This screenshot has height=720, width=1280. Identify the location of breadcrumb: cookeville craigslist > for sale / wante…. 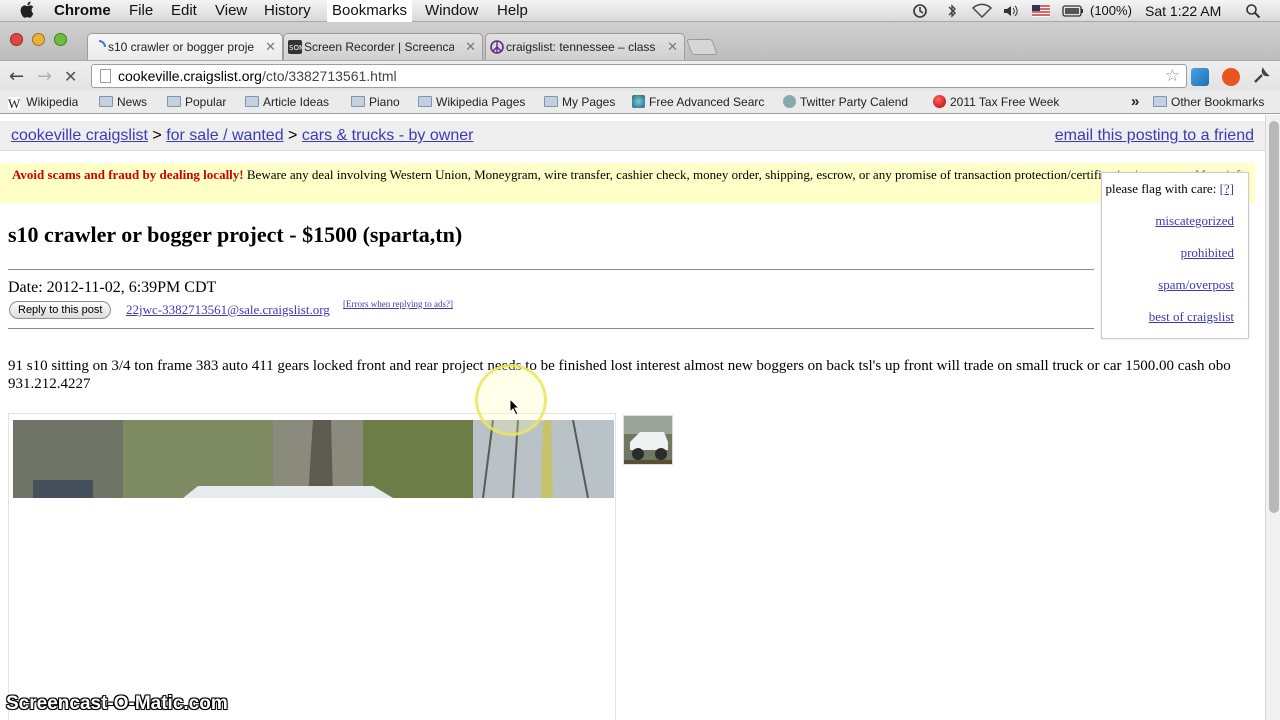
(632, 136).